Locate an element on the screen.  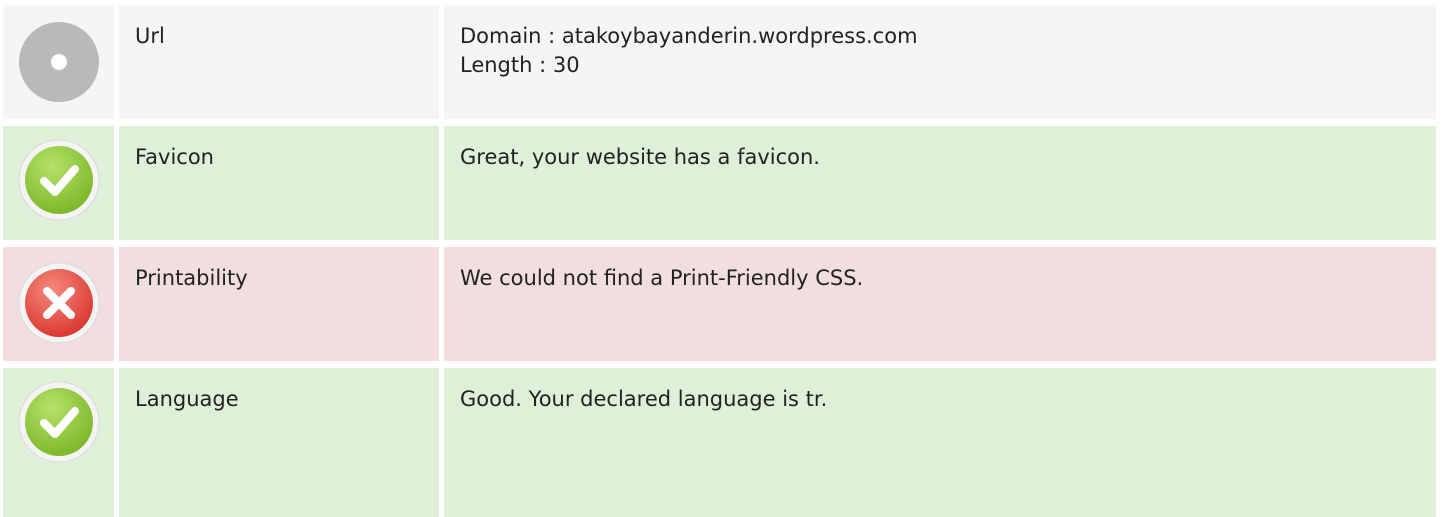
row-value: Great, your website has a favicon. is located at coordinates (640, 157).